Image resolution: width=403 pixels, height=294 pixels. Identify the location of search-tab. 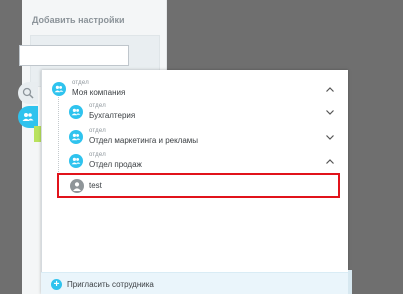
(28, 93).